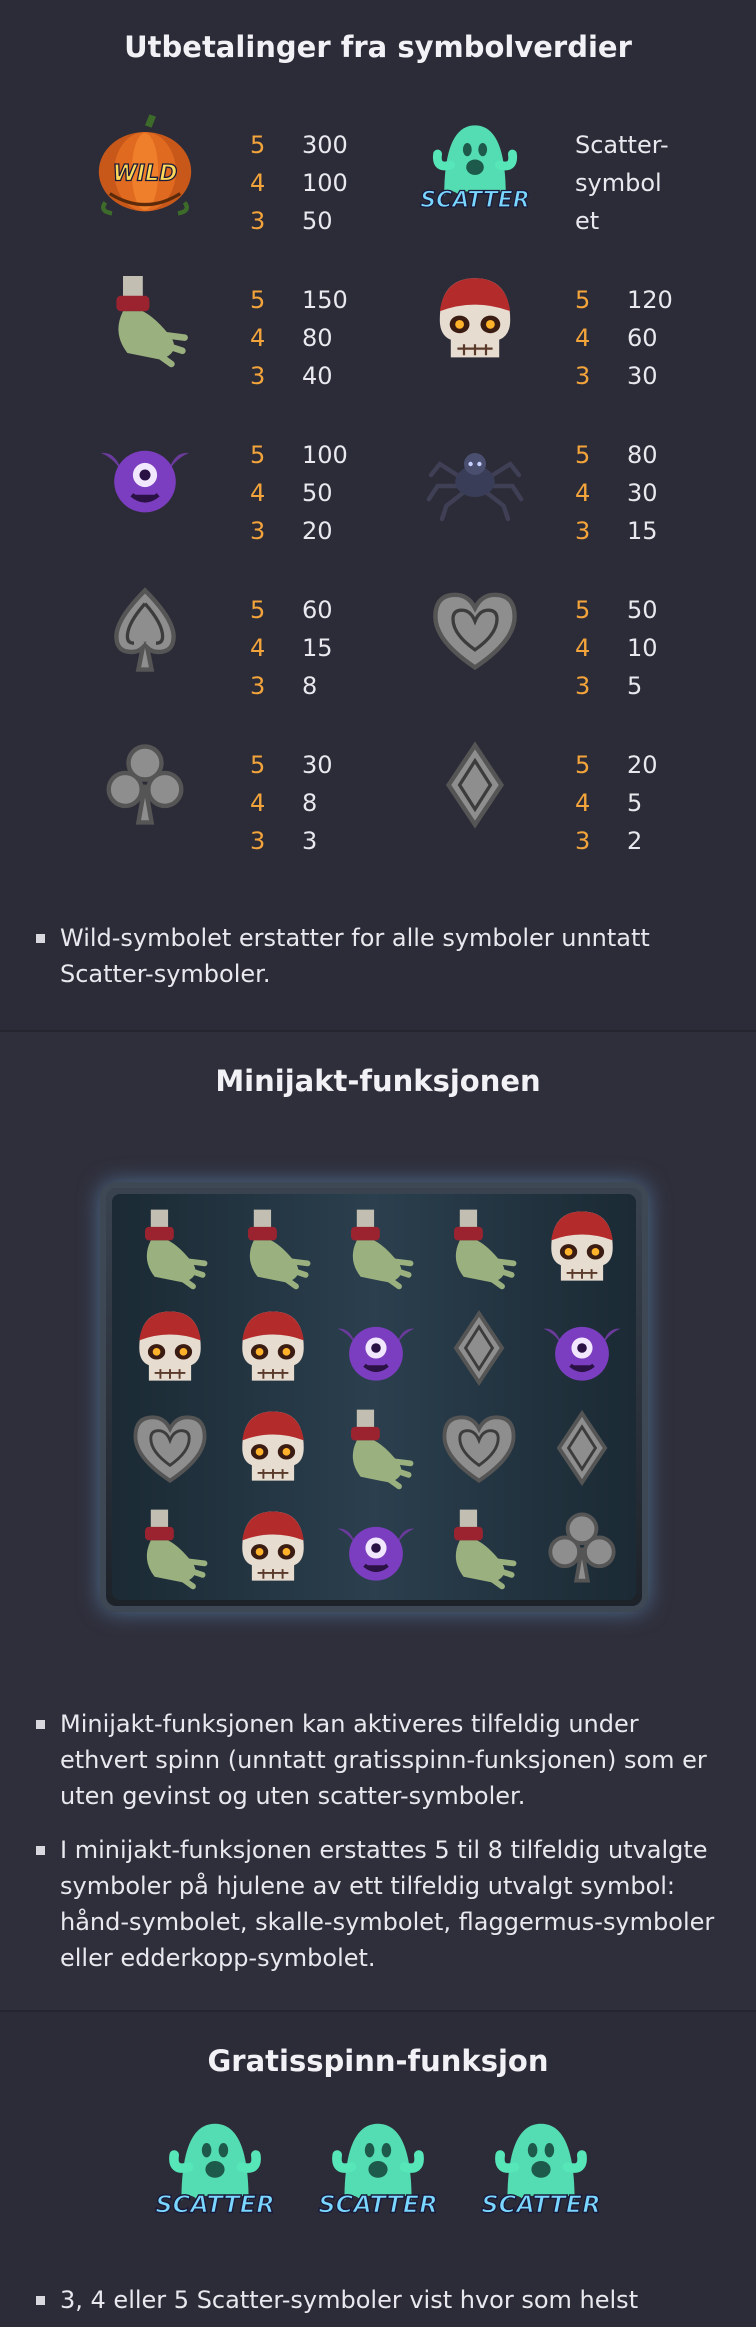 Image resolution: width=756 pixels, height=2327 pixels. Describe the element at coordinates (299, 531) in the screenshot. I see `payout-line: 3 20` at that location.